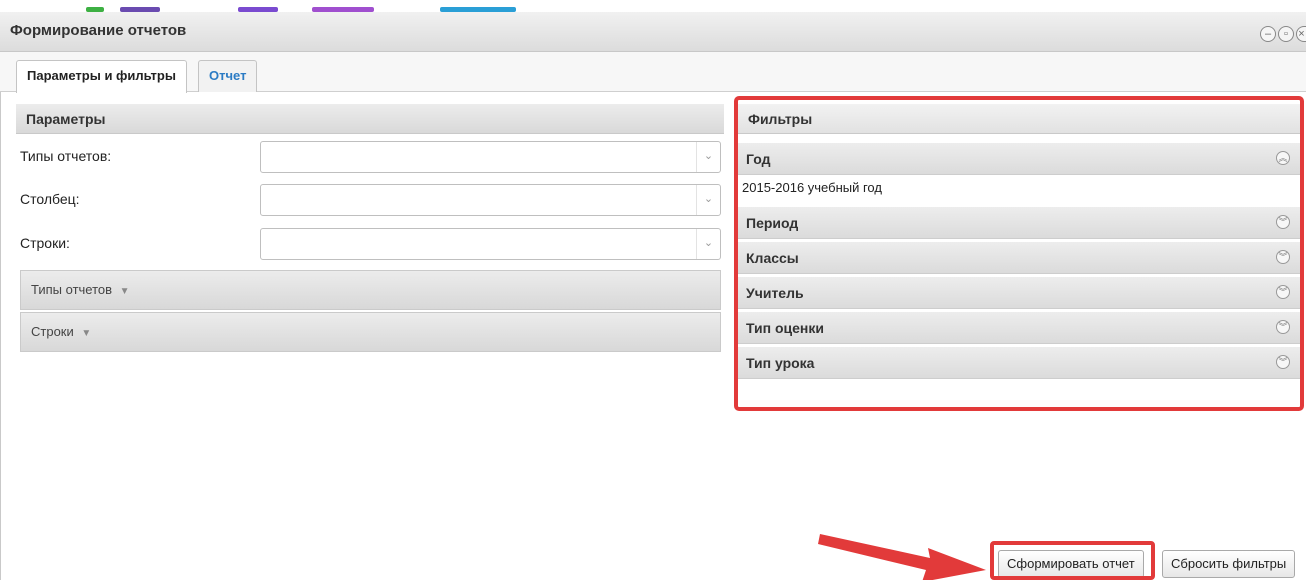 The width and height of the screenshot is (1306, 580). What do you see at coordinates (1071, 564) in the screenshot?
I see `generate-report-button: Сформировать отчет` at bounding box center [1071, 564].